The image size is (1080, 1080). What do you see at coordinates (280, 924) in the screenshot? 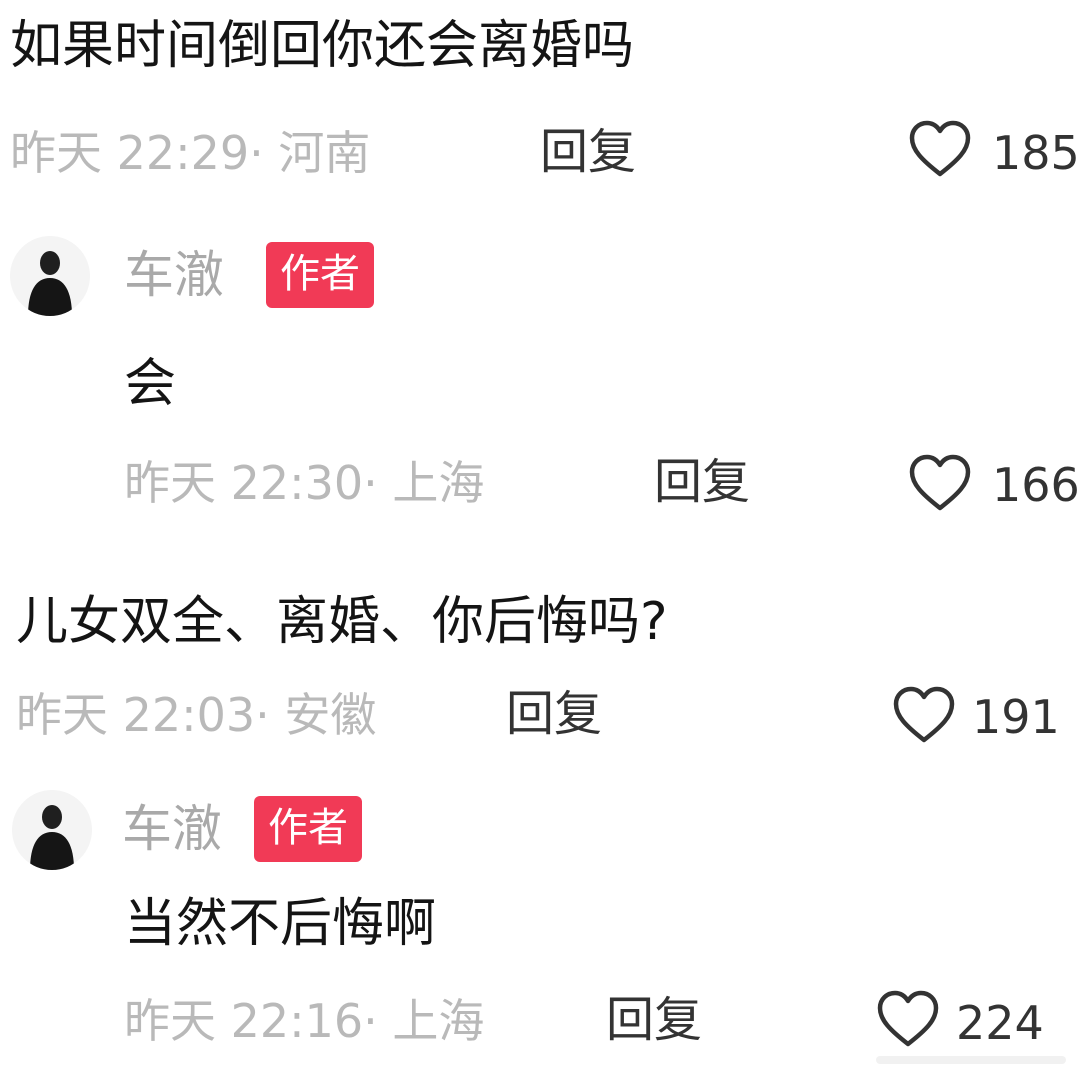
I see `comment-text: 当然不后悔啊` at bounding box center [280, 924].